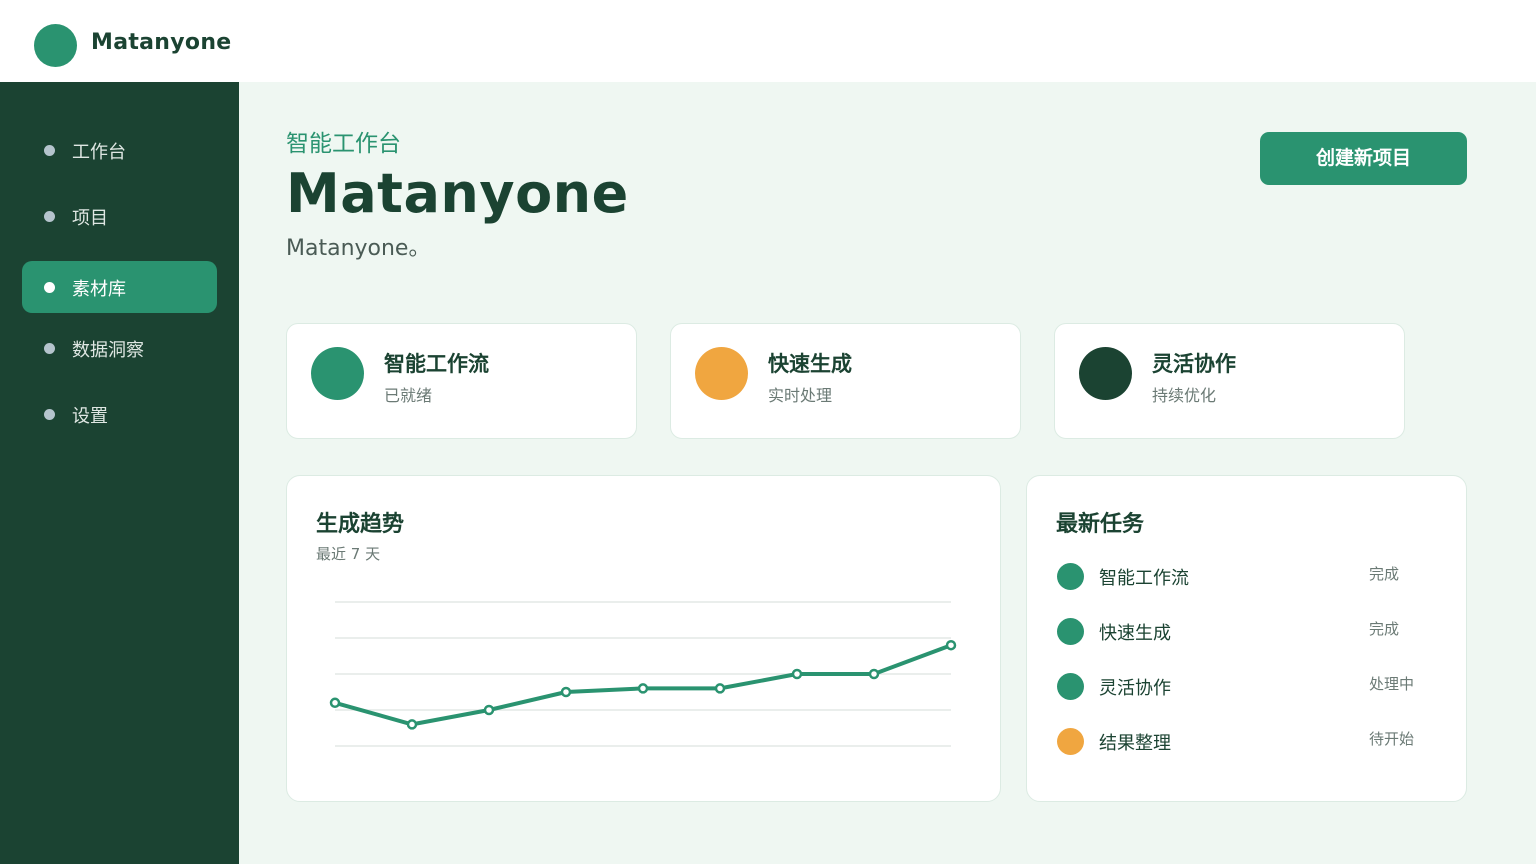 This screenshot has width=1536, height=864. I want to click on task-status: 待开始, so click(1392, 739).